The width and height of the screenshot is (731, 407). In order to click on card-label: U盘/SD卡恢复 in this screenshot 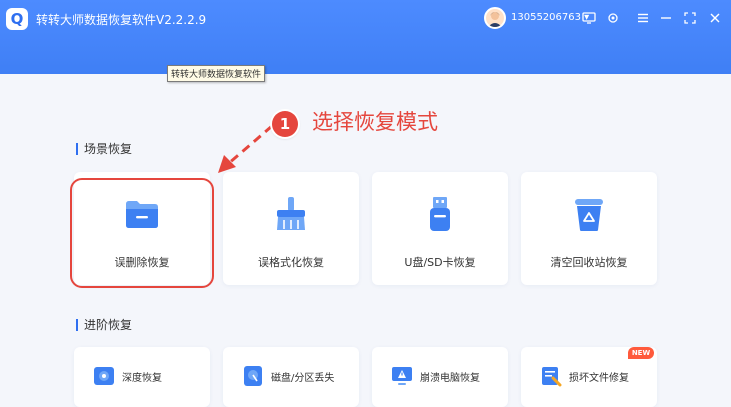, I will do `click(440, 262)`.